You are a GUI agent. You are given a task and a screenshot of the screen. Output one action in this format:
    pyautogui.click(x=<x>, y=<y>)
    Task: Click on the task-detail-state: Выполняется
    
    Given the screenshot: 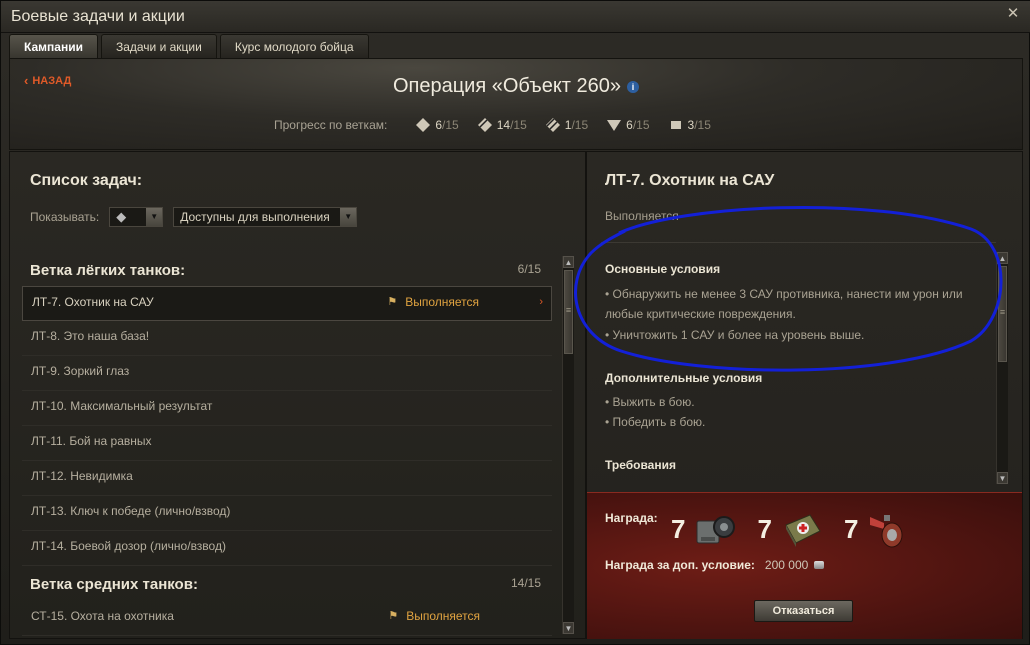 What is the action you would take?
    pyautogui.click(x=642, y=216)
    